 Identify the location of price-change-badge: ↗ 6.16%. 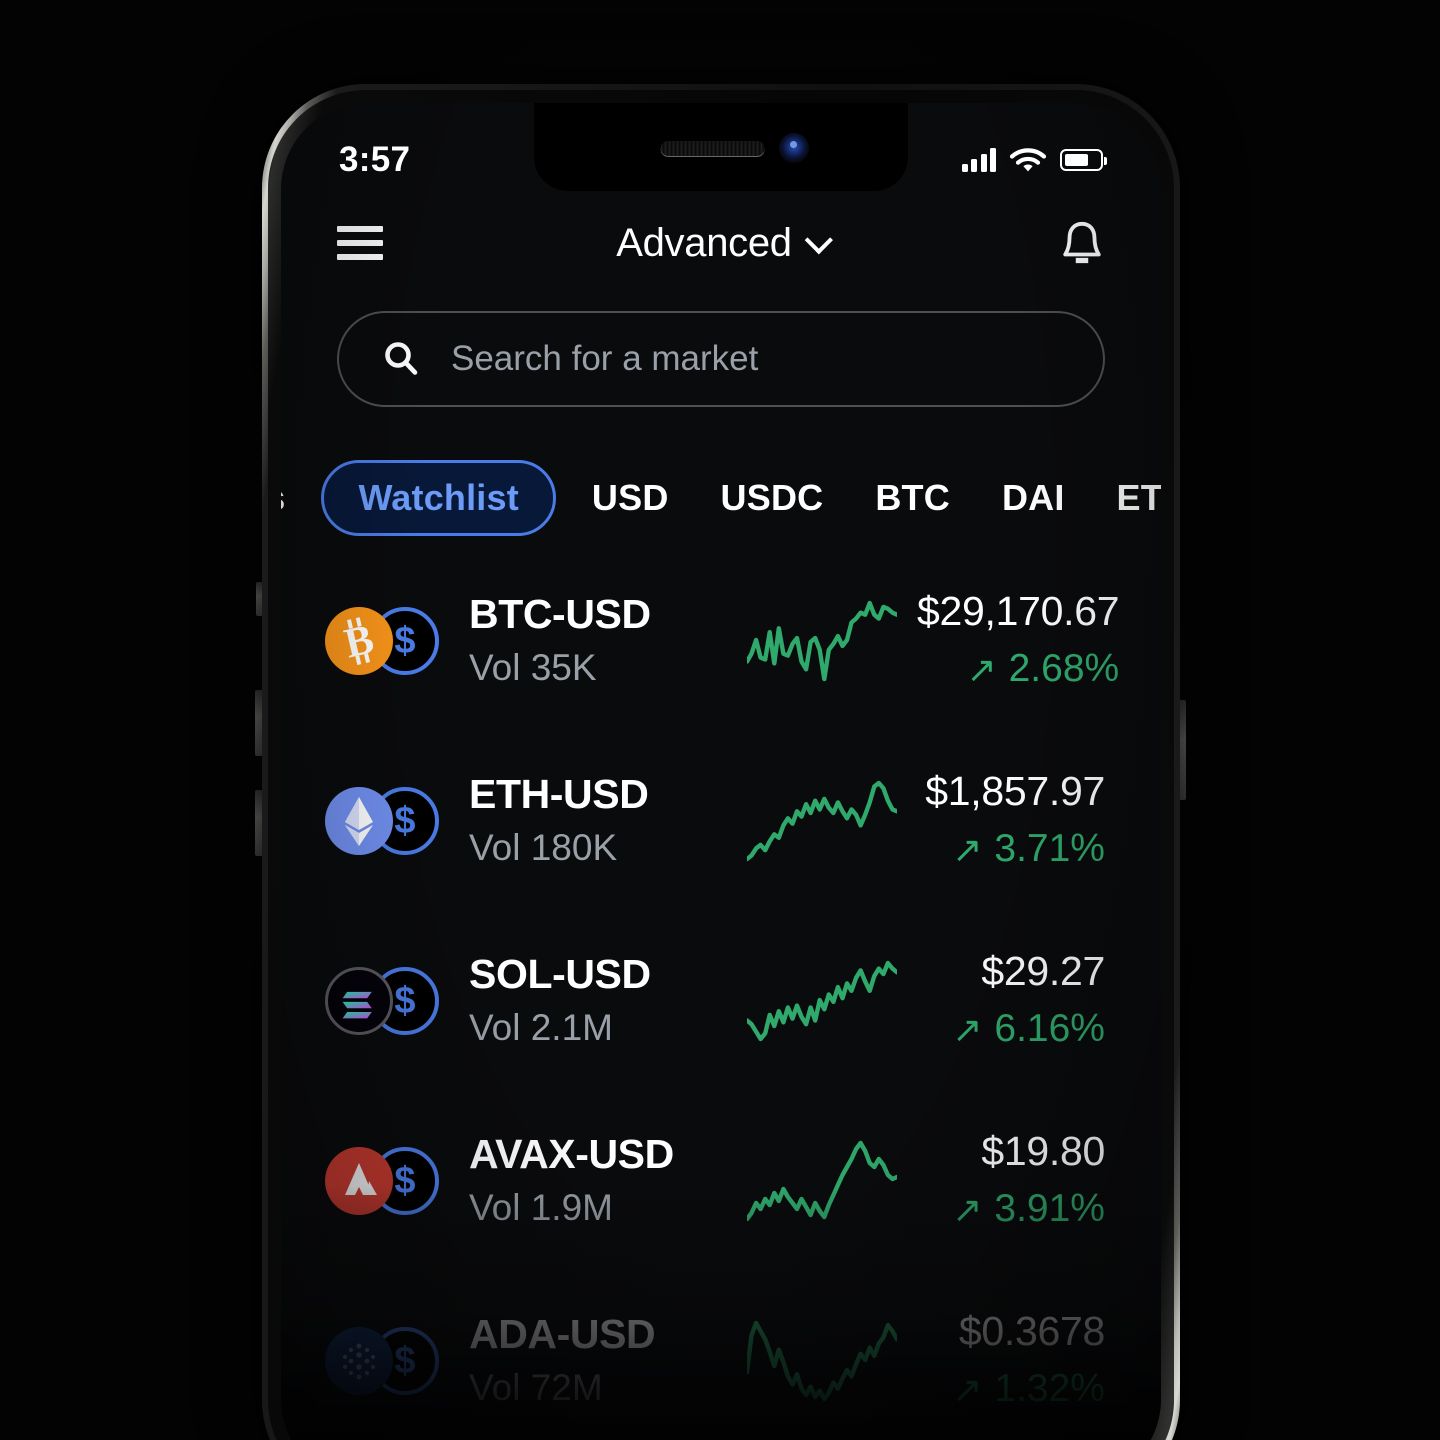
(1011, 1029).